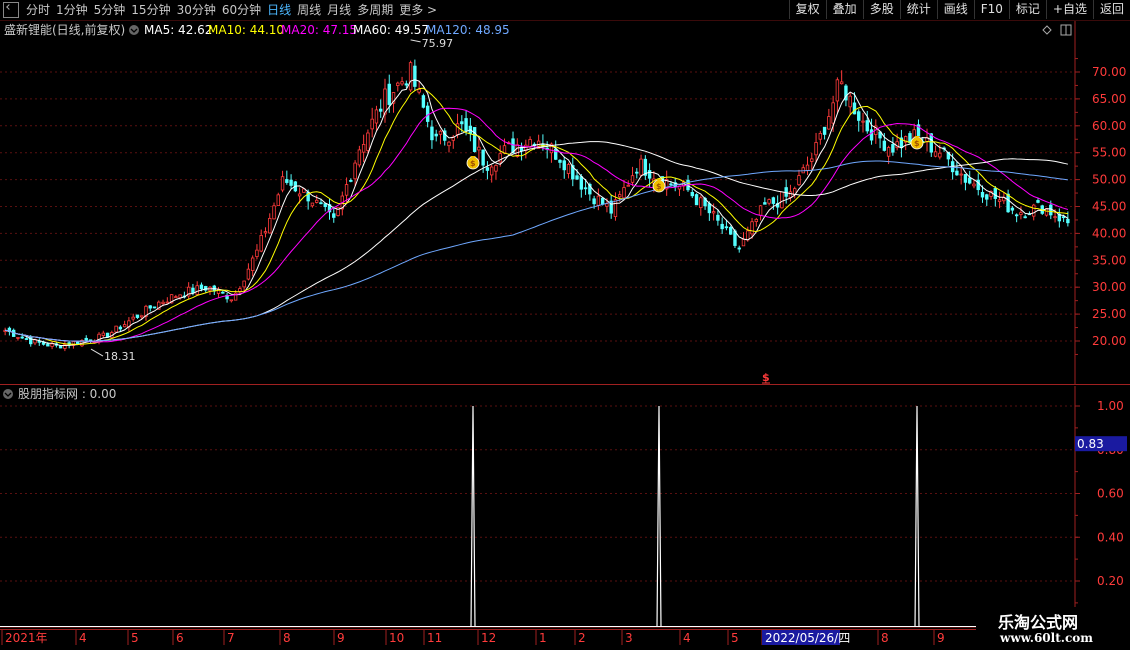 This screenshot has width=1130, height=650. What do you see at coordinates (196, 10) in the screenshot?
I see `period-tab-4: 30分钟` at bounding box center [196, 10].